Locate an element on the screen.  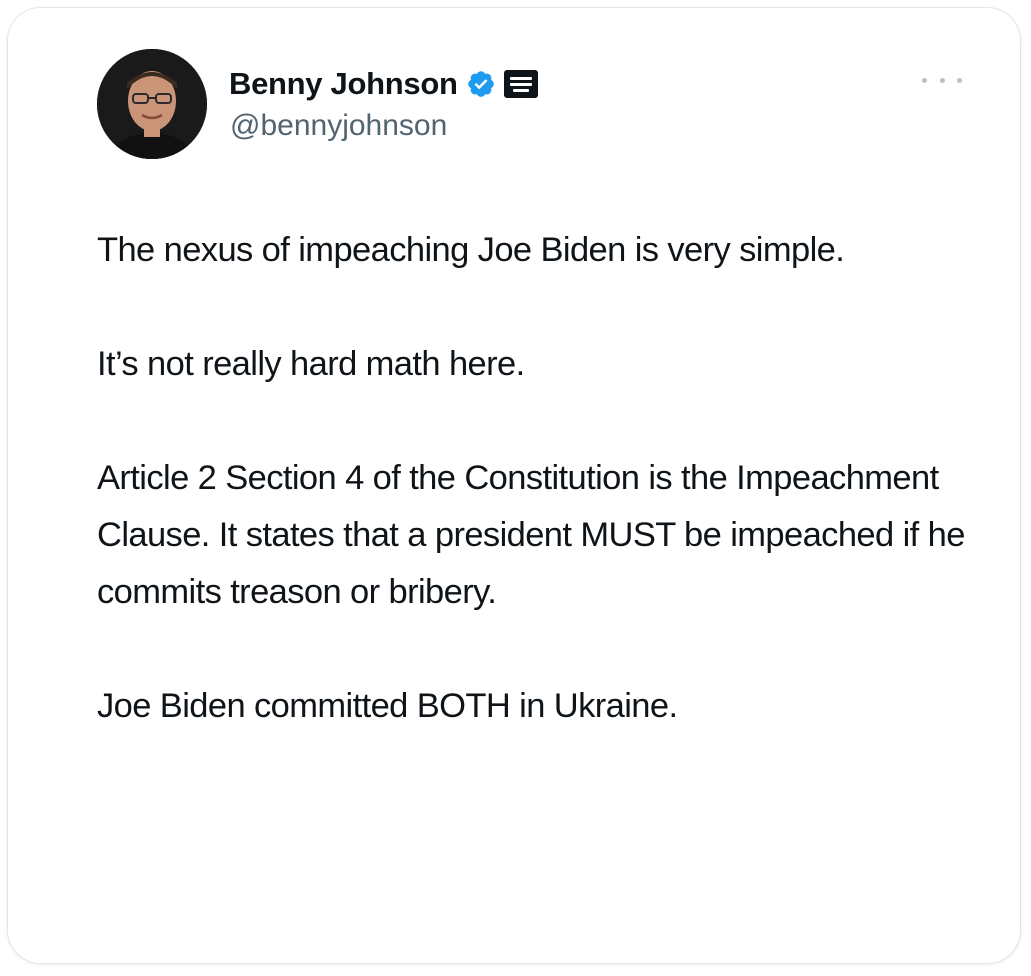
more-options-icon is located at coordinates (942, 80).